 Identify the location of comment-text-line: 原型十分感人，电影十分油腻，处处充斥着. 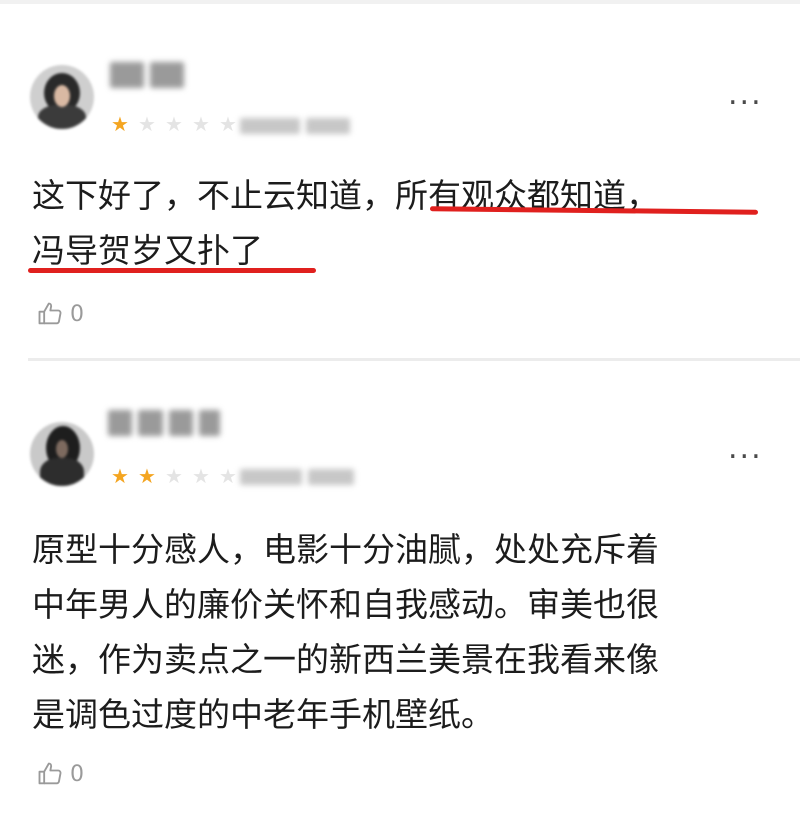
(345, 549).